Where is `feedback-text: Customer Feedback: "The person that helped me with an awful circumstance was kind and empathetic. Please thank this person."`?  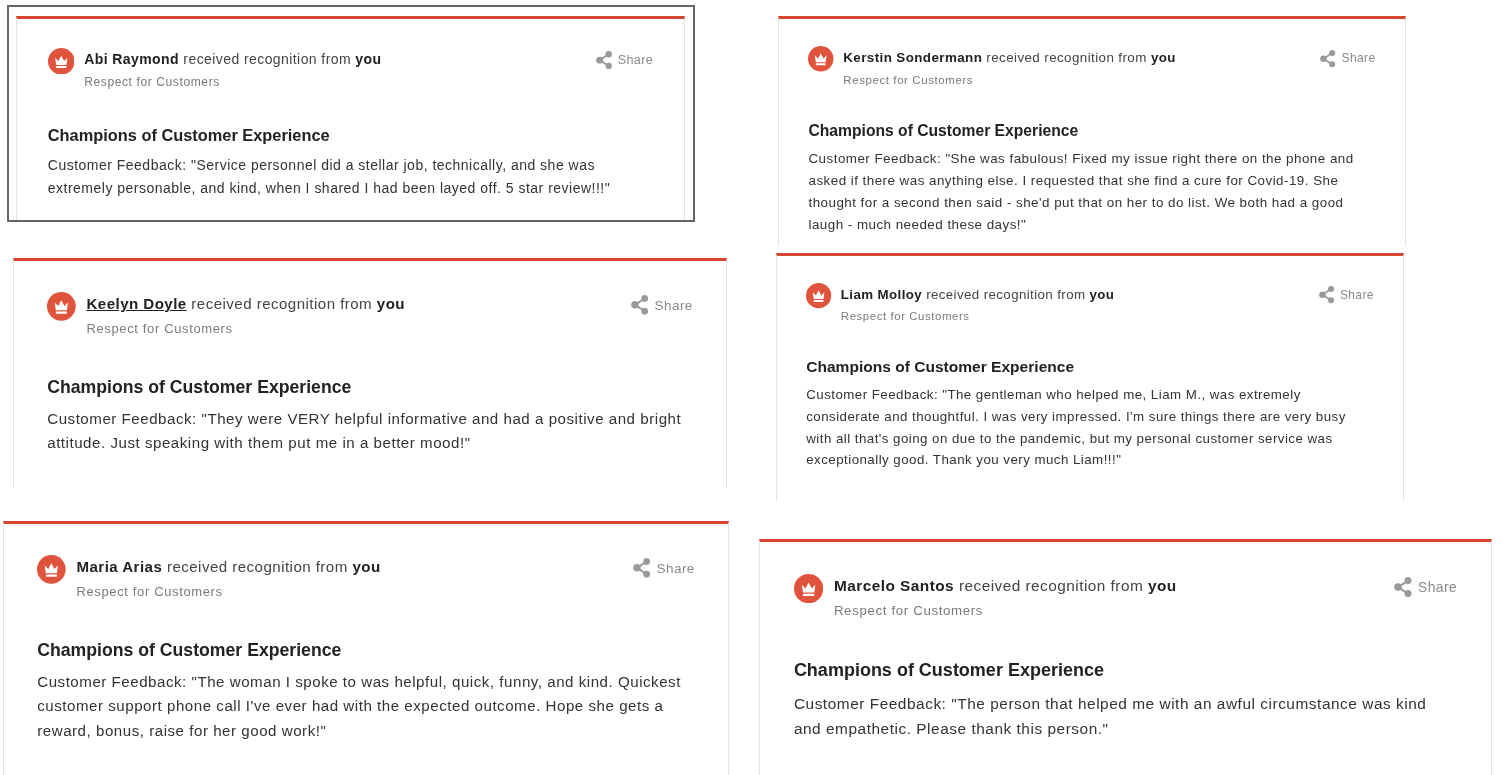 feedback-text: Customer Feedback: "The person that helped me with an awful circumstance was kind and empathetic. Please thank this person." is located at coordinates (1110, 716).